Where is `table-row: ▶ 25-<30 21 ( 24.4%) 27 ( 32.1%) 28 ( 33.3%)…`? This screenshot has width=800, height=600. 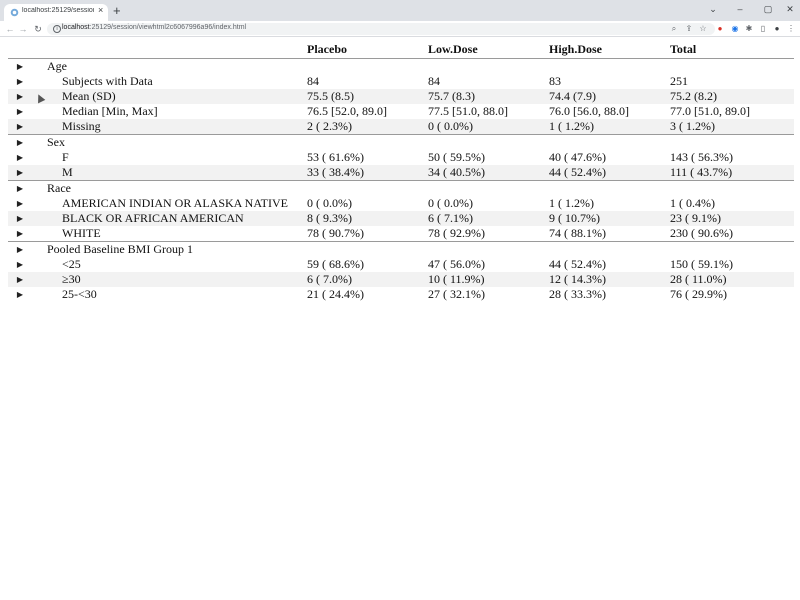 table-row: ▶ 25-<30 21 ( 24.4%) 27 ( 32.1%) 28 ( 33.3%)… is located at coordinates (401, 294).